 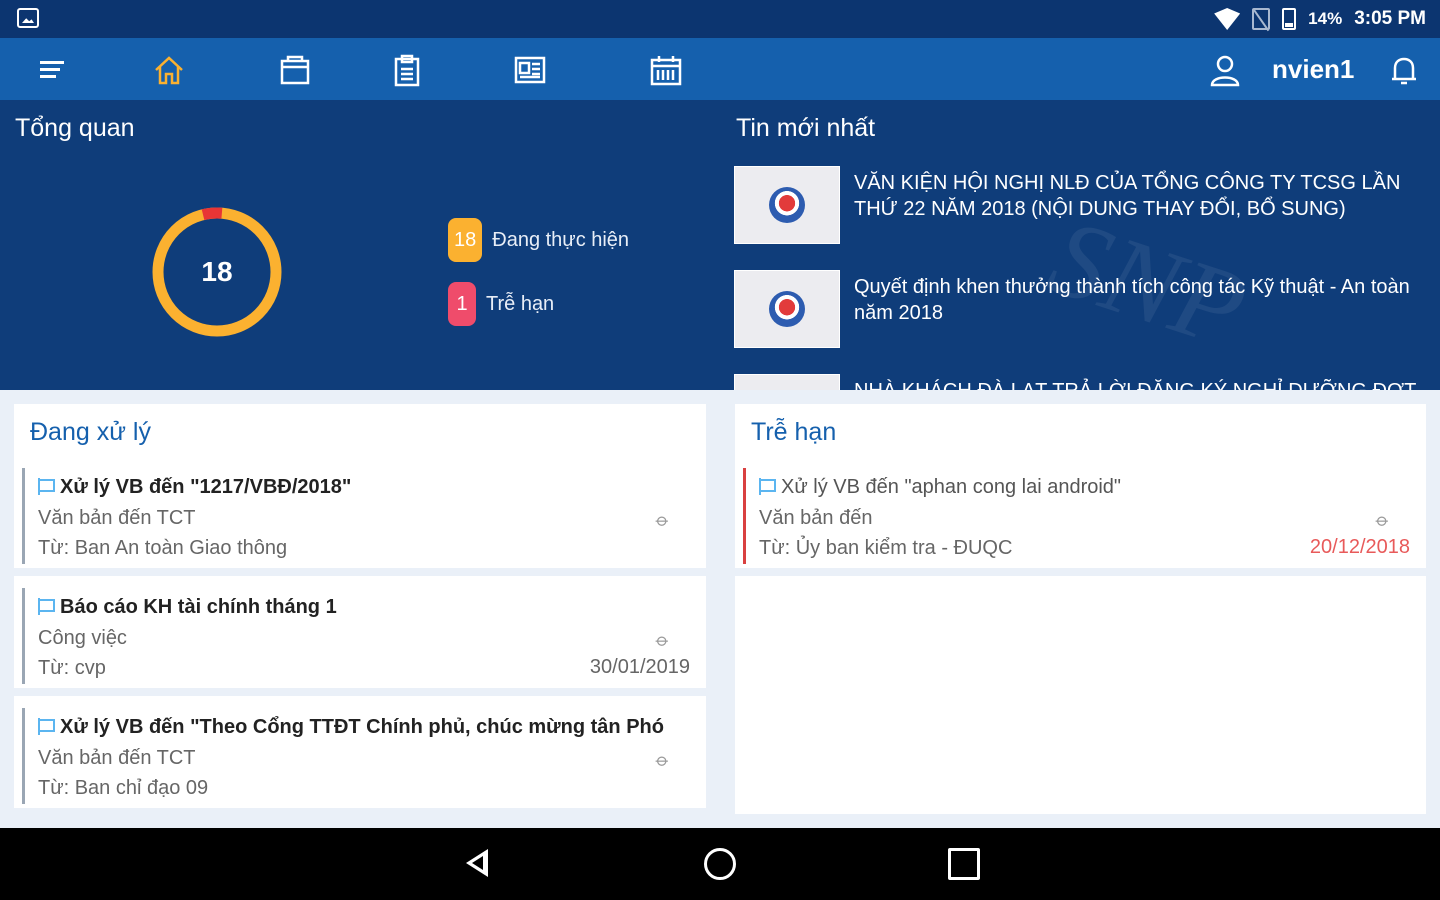 I want to click on overdue-label: Trễ hạn, so click(x=520, y=303).